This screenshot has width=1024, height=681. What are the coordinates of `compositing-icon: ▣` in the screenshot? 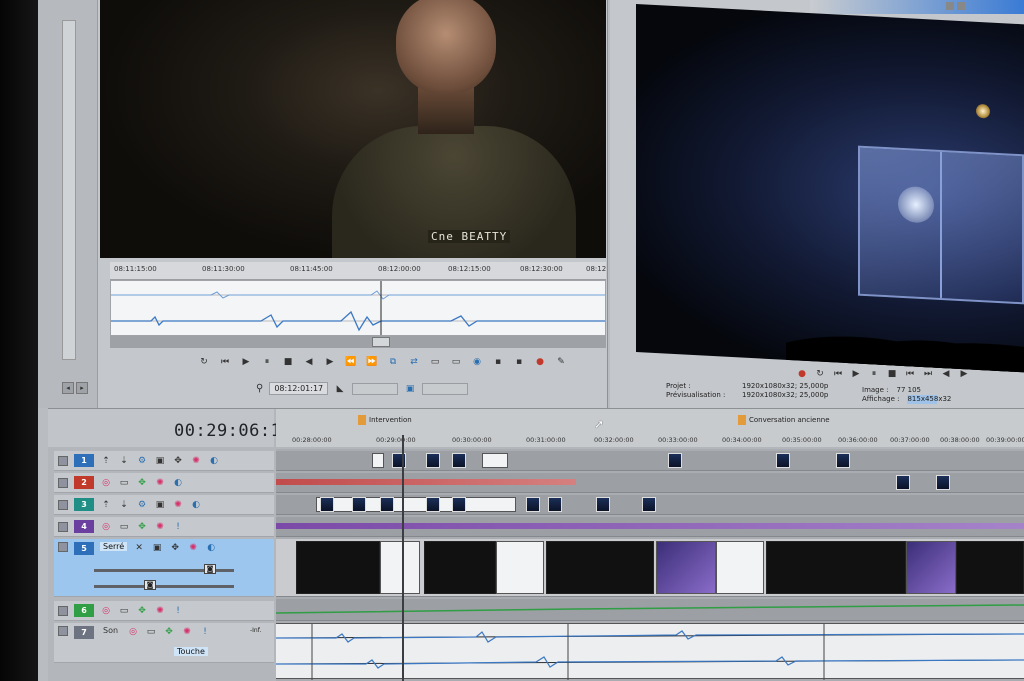 It's located at (160, 505).